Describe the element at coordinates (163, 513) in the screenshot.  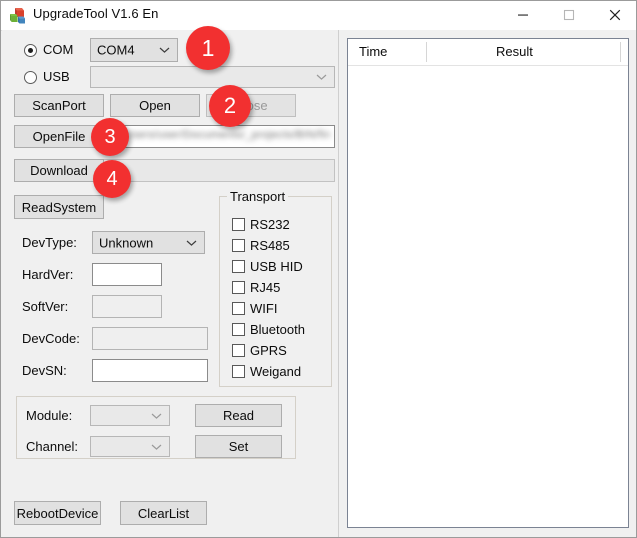
I see `clear-list-button: ClearList` at that location.